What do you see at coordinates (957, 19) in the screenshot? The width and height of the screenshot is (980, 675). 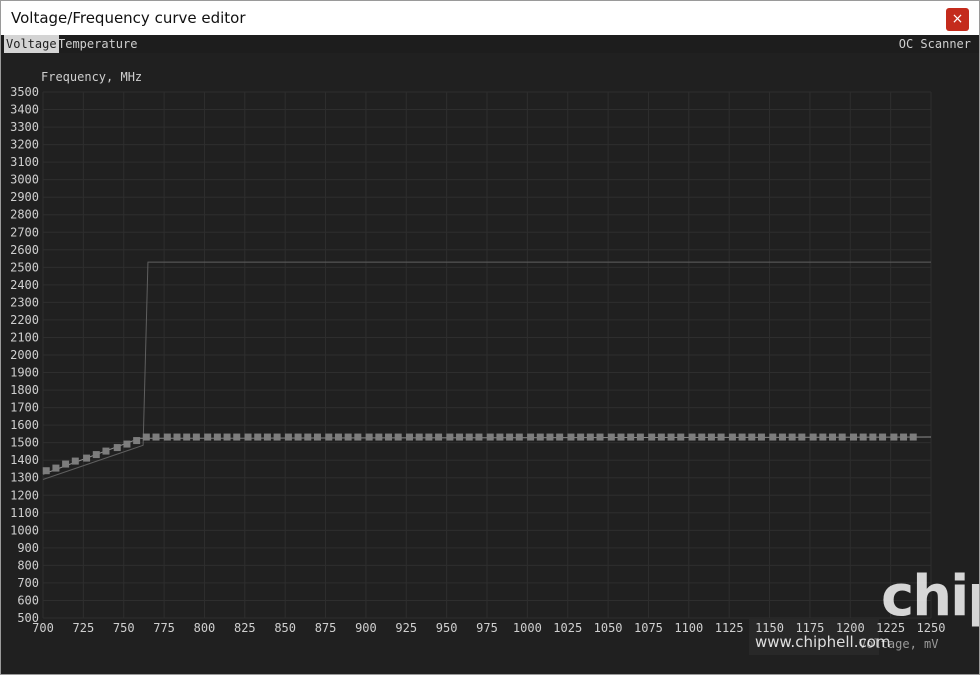 I see `close-button: ×` at bounding box center [957, 19].